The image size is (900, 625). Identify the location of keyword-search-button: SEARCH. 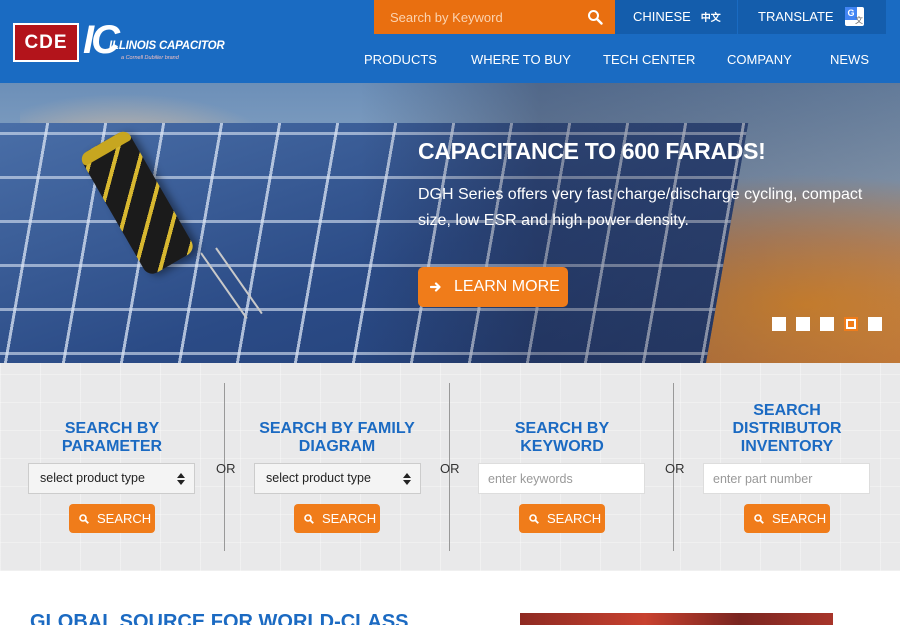
(562, 518).